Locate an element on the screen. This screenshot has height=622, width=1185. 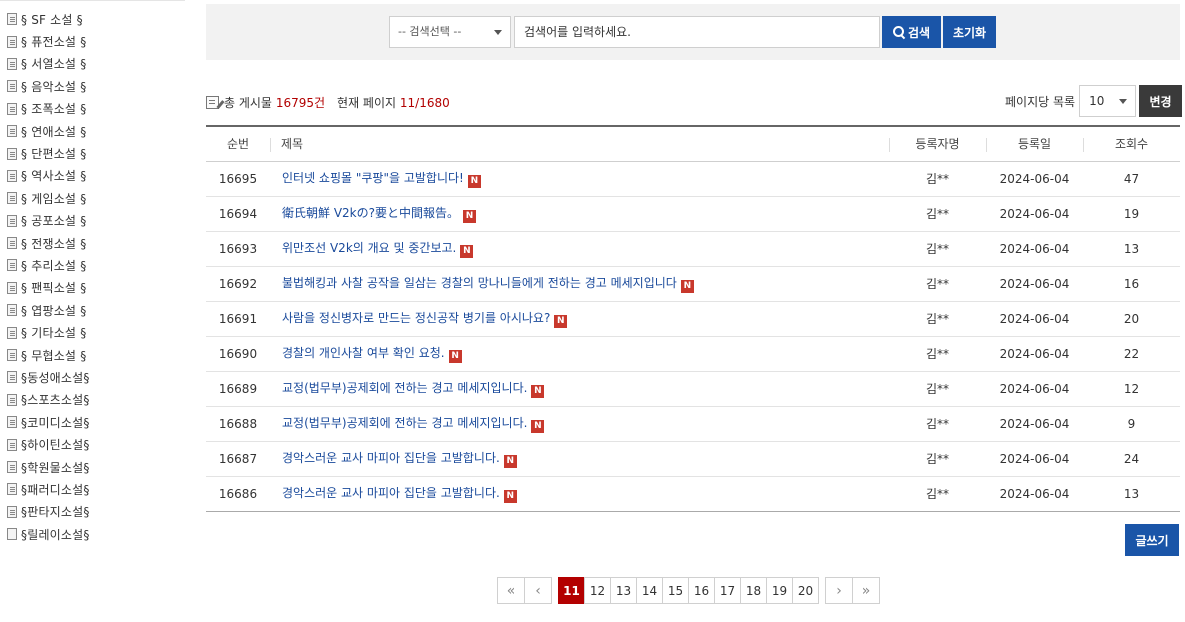
prev-page-icon: ‹ is located at coordinates (538, 590).